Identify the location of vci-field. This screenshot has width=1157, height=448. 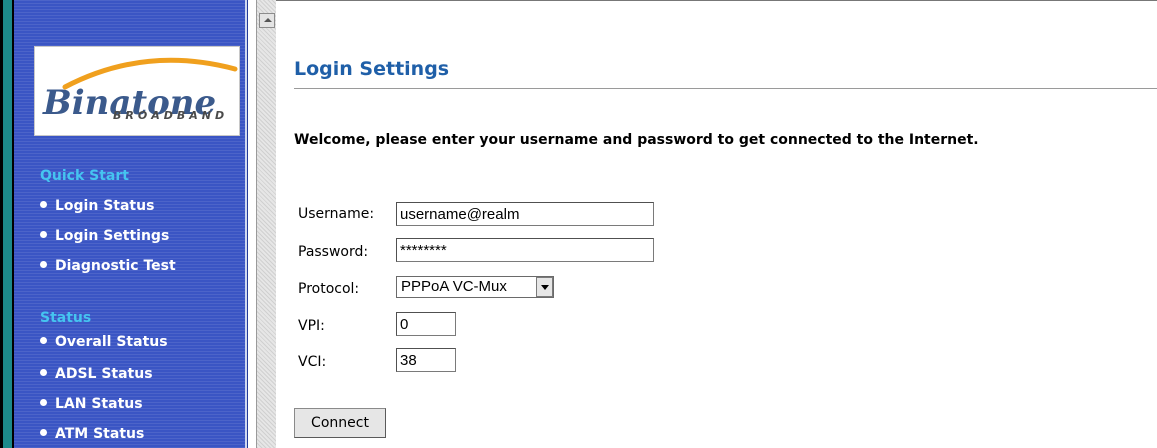
(426, 360).